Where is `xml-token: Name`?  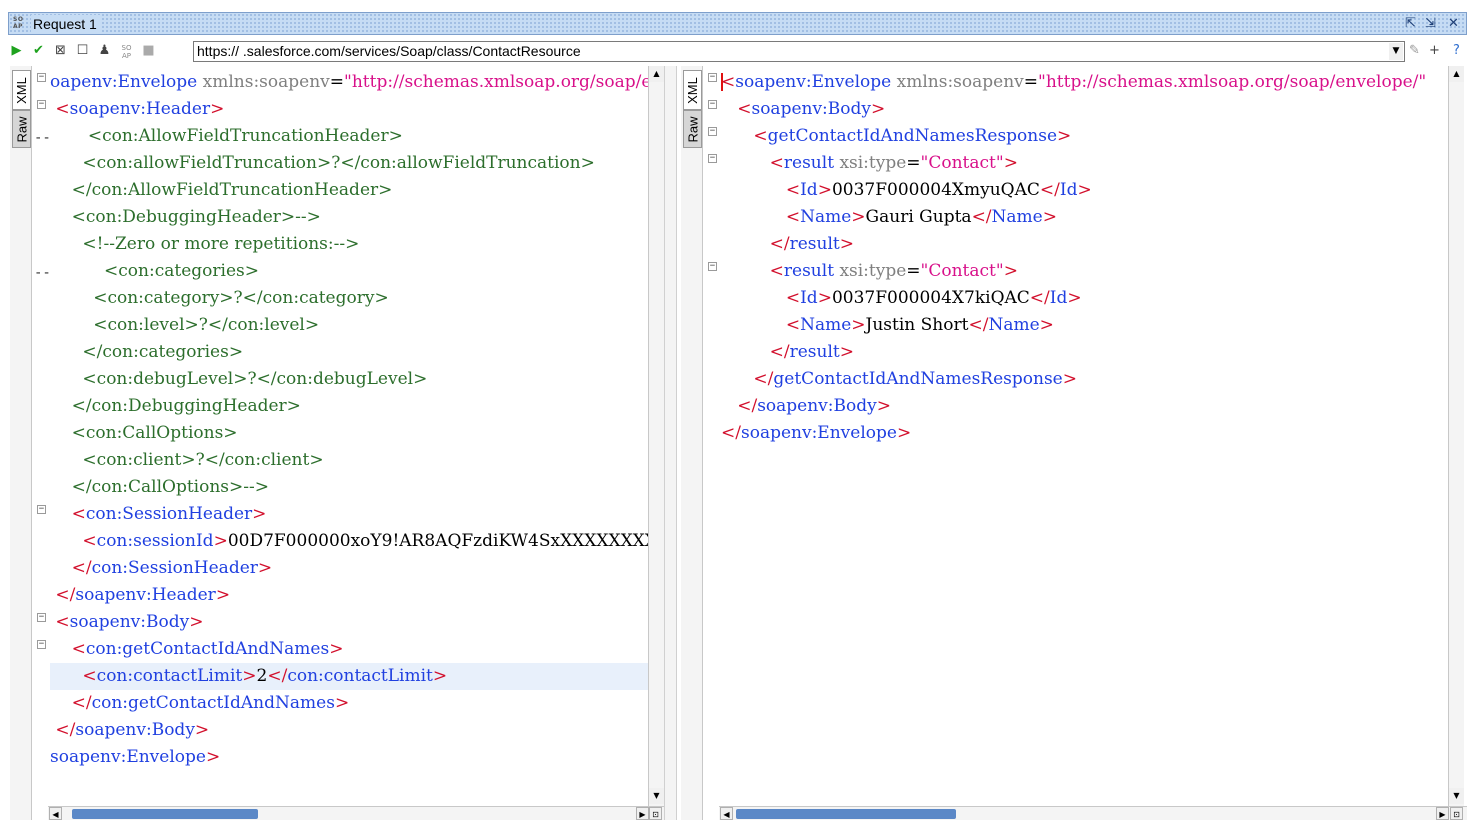 xml-token: Name is located at coordinates (826, 217).